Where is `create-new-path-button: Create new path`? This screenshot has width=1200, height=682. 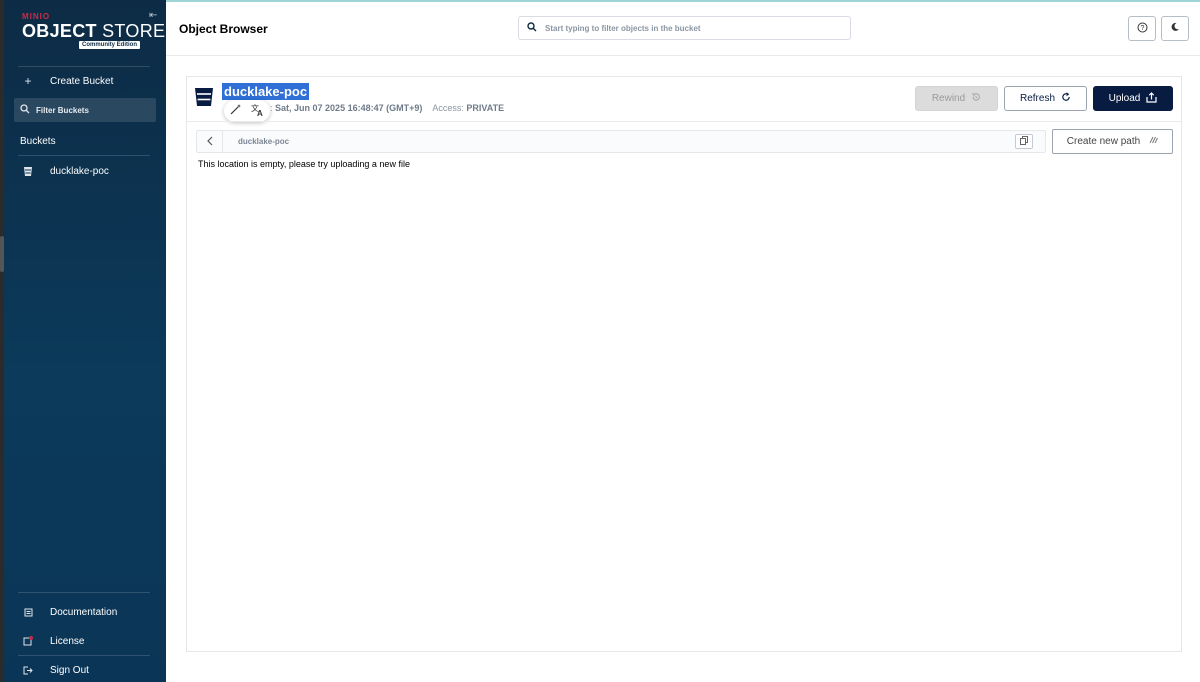
create-new-path-button: Create new path is located at coordinates (1112, 141).